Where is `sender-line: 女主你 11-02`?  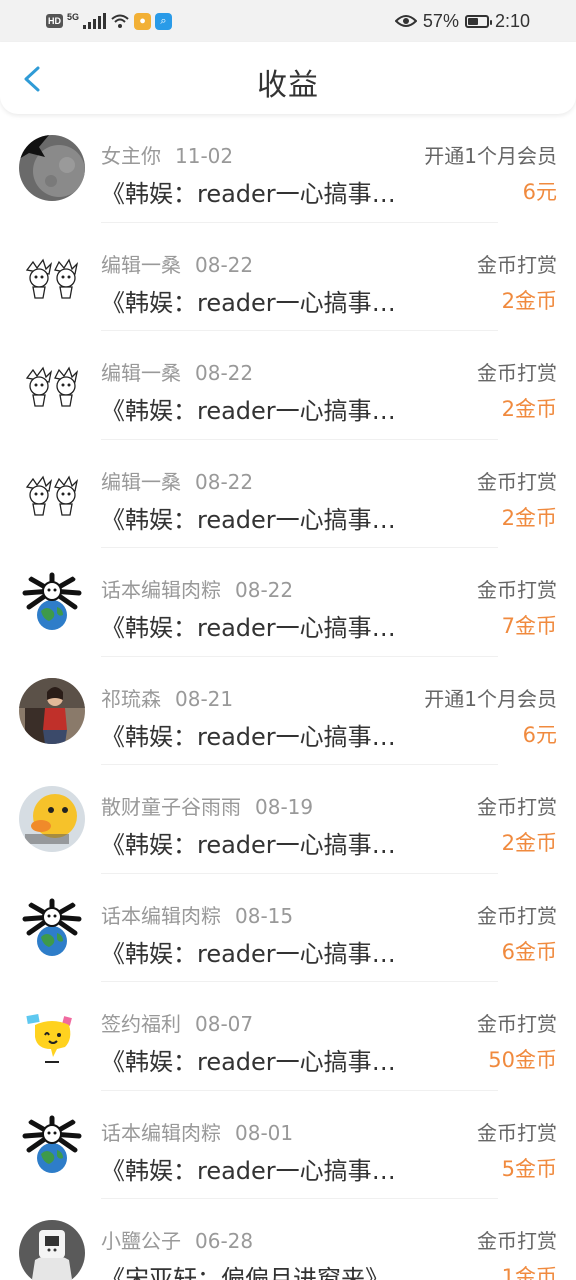
sender-line: 女主你 11-02 is located at coordinates (167, 154).